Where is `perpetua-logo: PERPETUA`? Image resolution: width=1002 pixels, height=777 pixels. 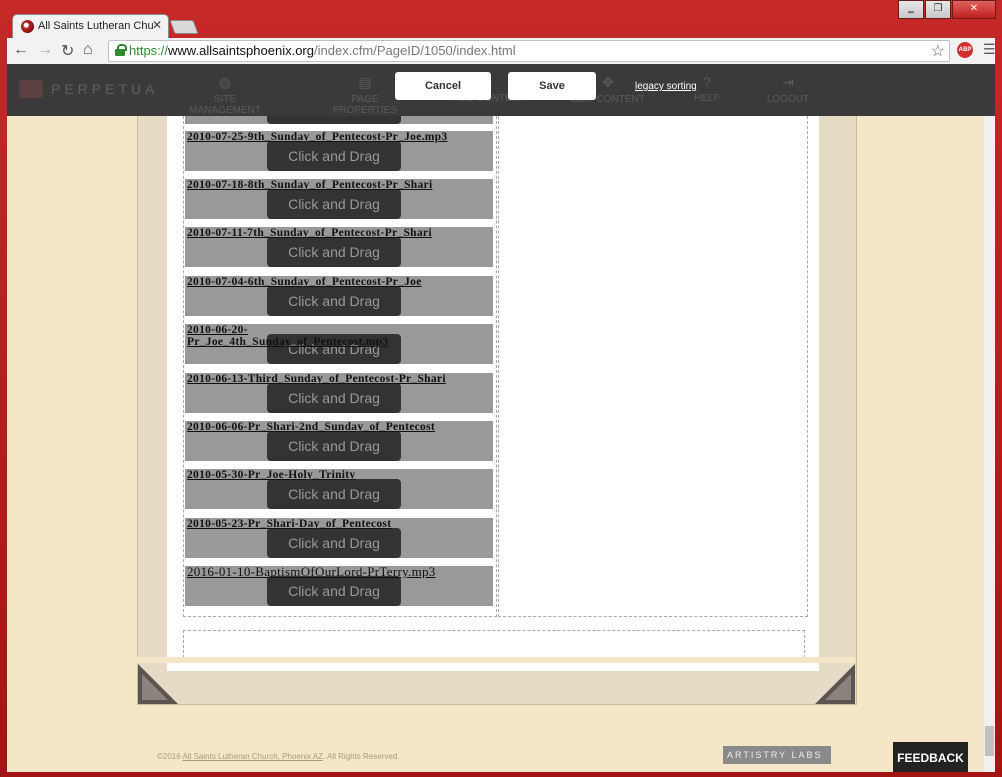 perpetua-logo: PERPETUA is located at coordinates (88, 89).